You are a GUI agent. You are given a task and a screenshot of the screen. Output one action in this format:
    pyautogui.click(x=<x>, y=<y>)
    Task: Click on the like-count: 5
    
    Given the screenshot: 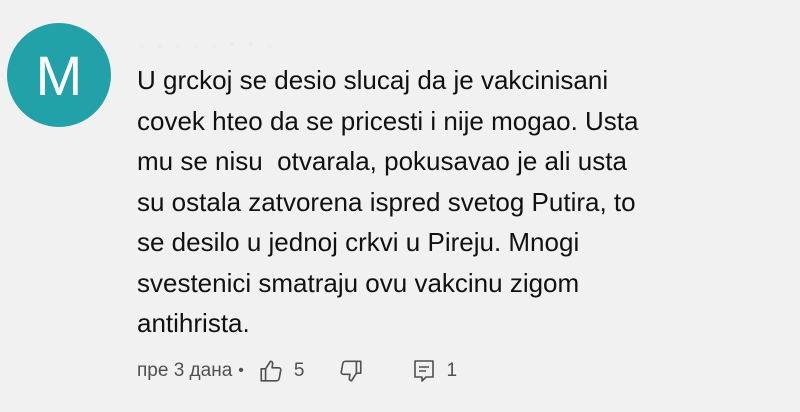 What is the action you would take?
    pyautogui.click(x=299, y=370)
    